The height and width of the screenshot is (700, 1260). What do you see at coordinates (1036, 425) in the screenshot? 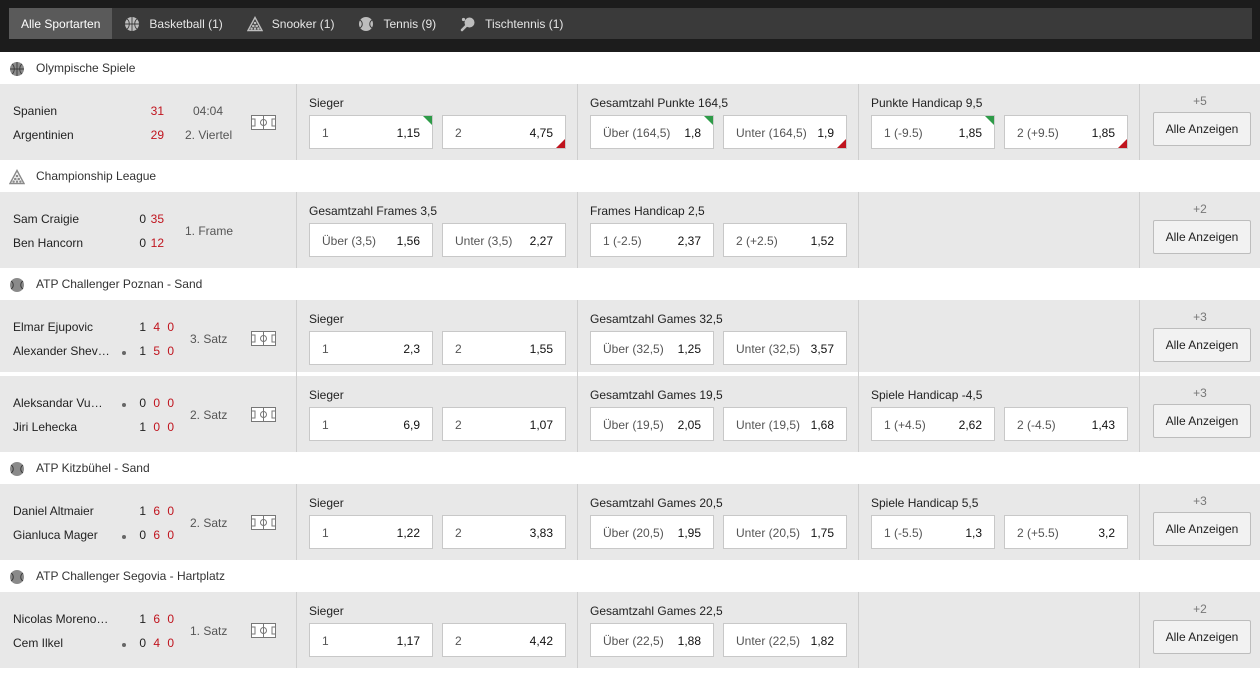
I see `odds-label: 2 (-4.5)` at bounding box center [1036, 425].